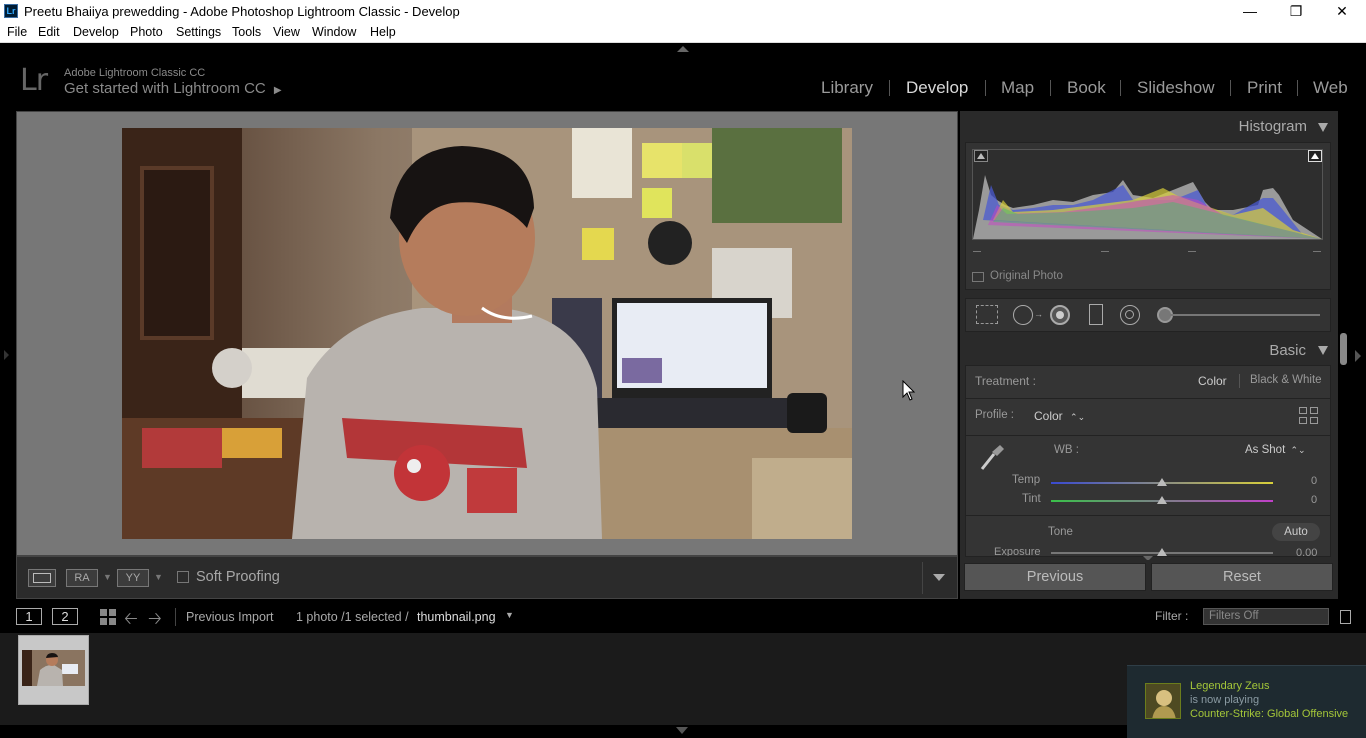  What do you see at coordinates (1230, 686) in the screenshot?
I see `friend-name: Legendary Zeus` at bounding box center [1230, 686].